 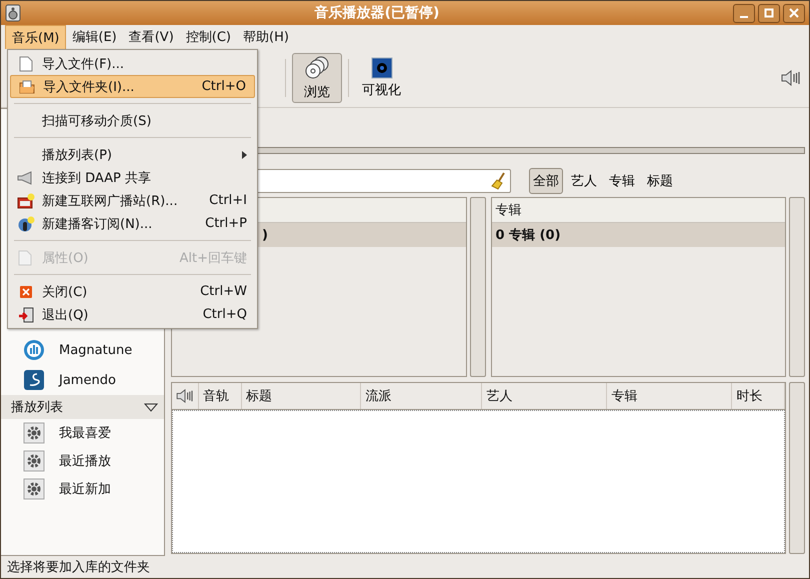 I want to click on playlist-item: 我最喜爱, so click(x=82, y=433).